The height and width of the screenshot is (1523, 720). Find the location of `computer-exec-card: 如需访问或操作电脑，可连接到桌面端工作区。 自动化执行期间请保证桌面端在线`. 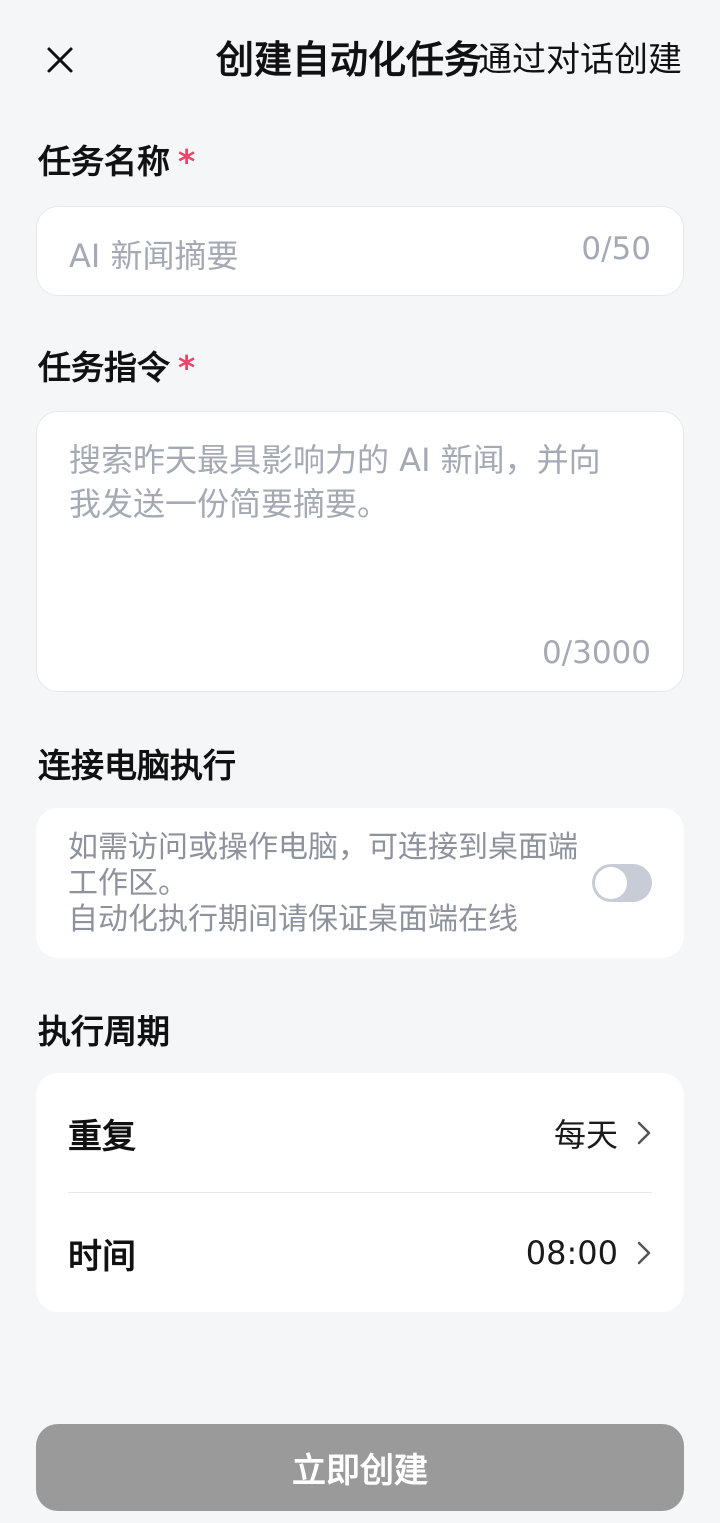

computer-exec-card: 如需访问或操作电脑，可连接到桌面端工作区。 自动化执行期间请保证桌面端在线 is located at coordinates (360, 883).